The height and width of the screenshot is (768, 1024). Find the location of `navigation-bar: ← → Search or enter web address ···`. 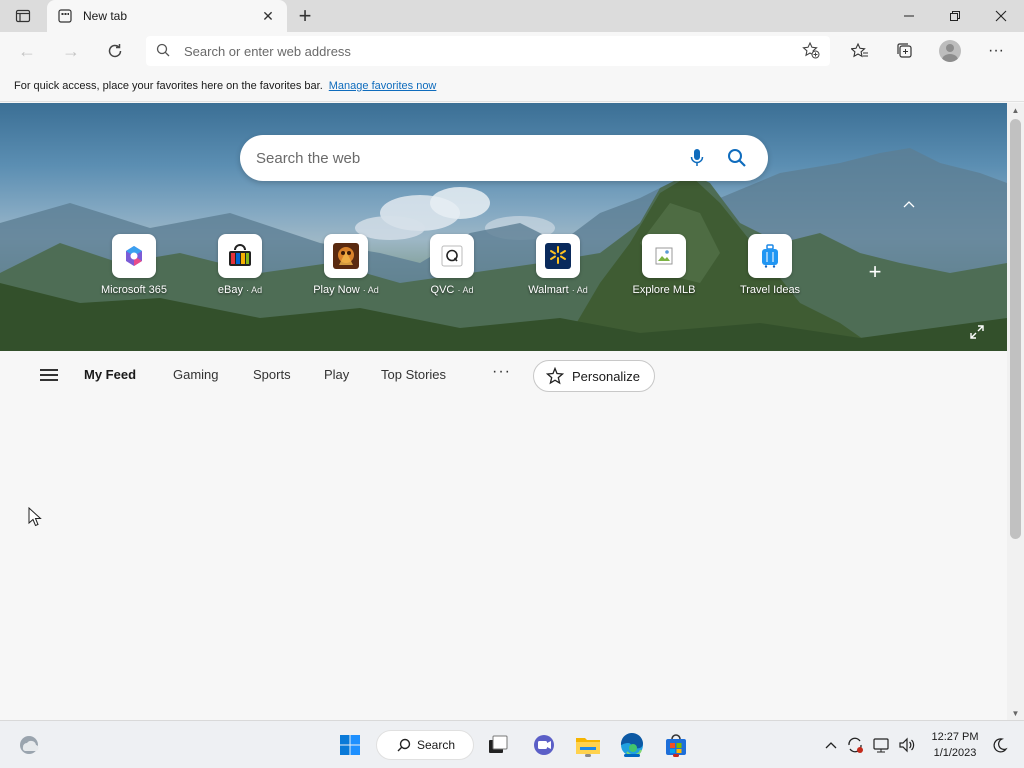

navigation-bar: ← → Search or enter web address ··· is located at coordinates (512, 51).